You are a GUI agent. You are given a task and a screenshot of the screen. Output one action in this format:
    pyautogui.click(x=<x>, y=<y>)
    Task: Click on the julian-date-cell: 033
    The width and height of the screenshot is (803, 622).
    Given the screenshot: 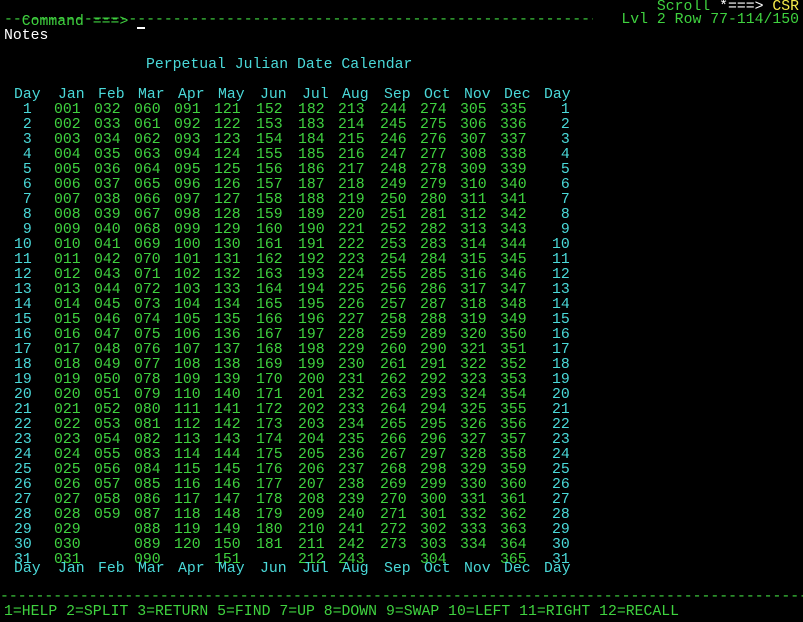 What is the action you would take?
    pyautogui.click(x=107, y=125)
    